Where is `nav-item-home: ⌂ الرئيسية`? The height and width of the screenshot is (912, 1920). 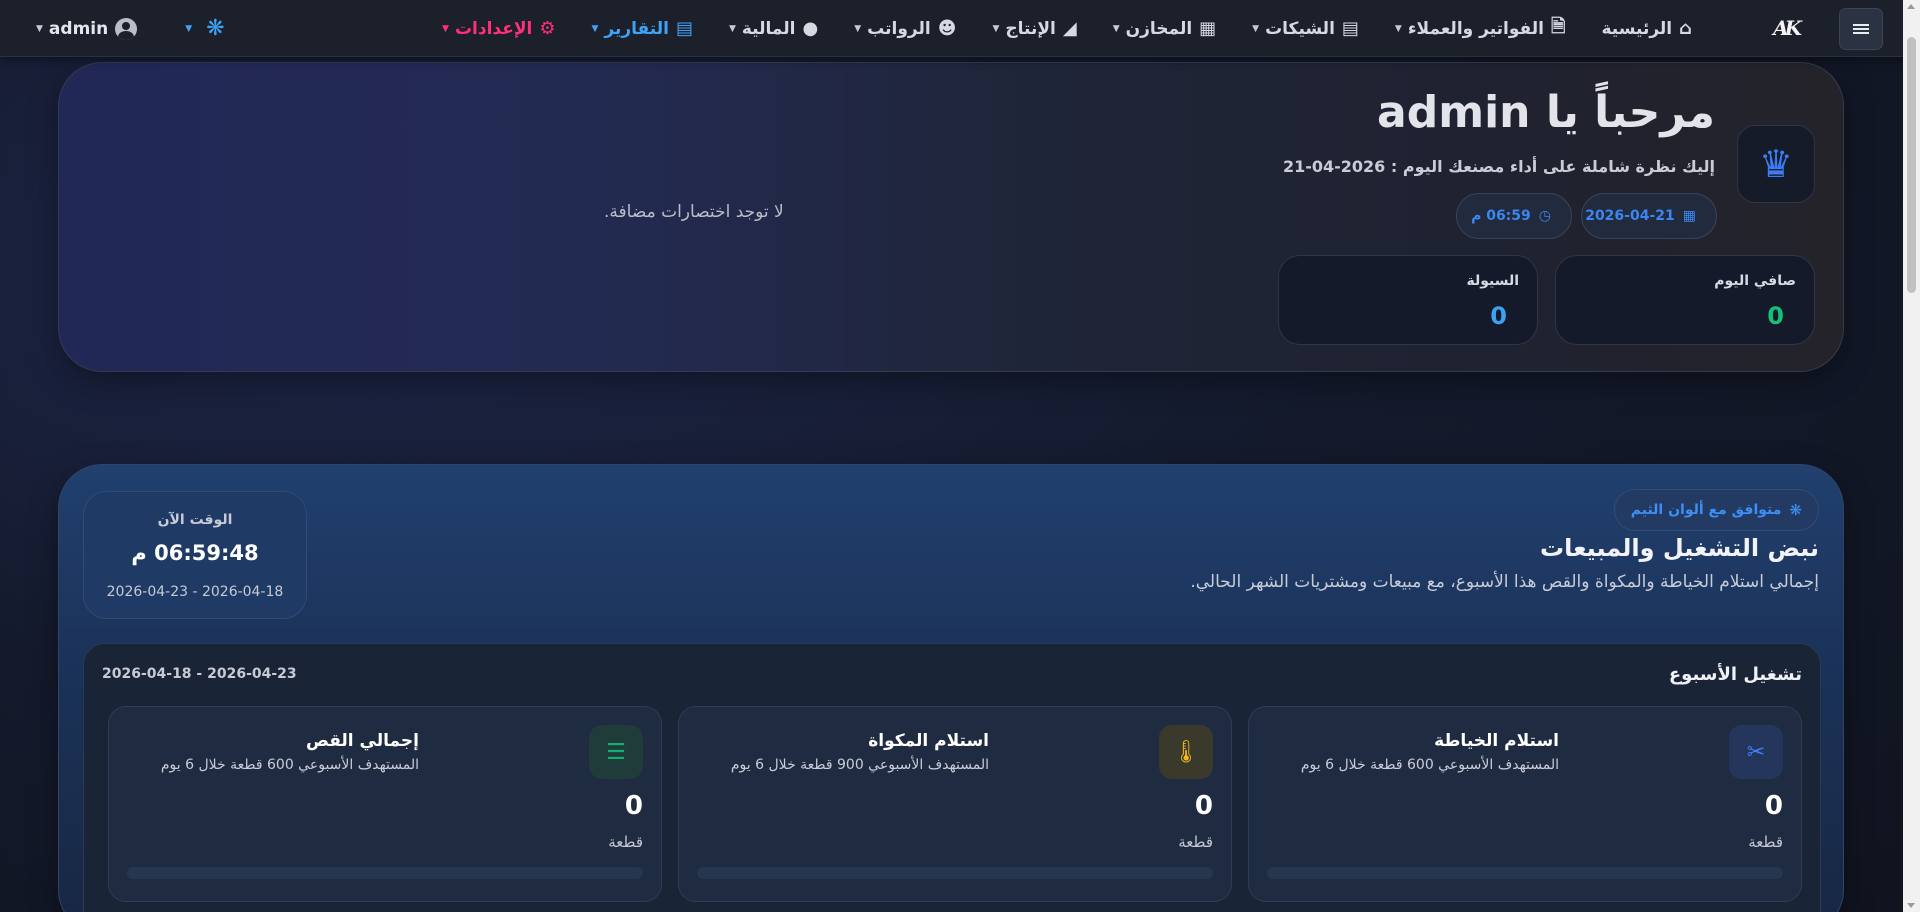 nav-item-home: ⌂ الرئيسية is located at coordinates (1646, 28).